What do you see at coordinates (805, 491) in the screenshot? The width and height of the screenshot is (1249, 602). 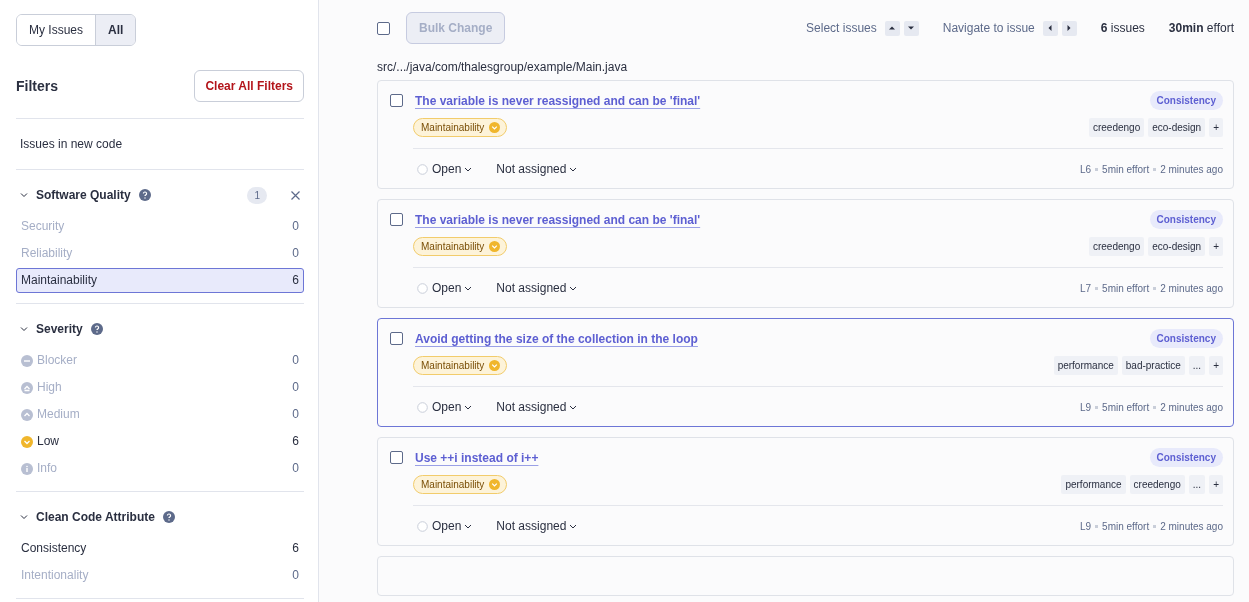 I see `issue-card: Use ++i instead of i++ Consistency Maintainability performance creedengo ... + Open Not assigned L9 5min effort 2 minutes ago` at bounding box center [805, 491].